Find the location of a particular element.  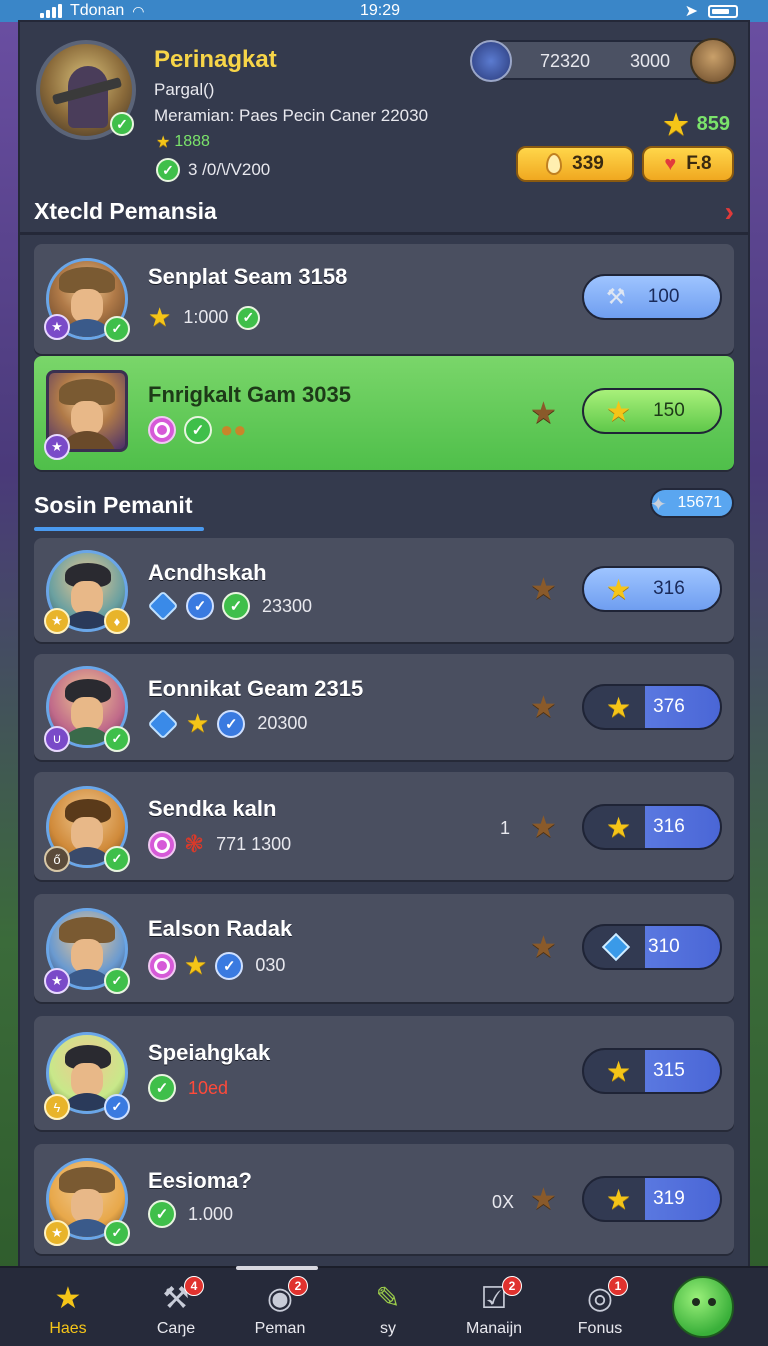

tab-cane: ⚒ 4 Caŋe is located at coordinates (176, 1307).